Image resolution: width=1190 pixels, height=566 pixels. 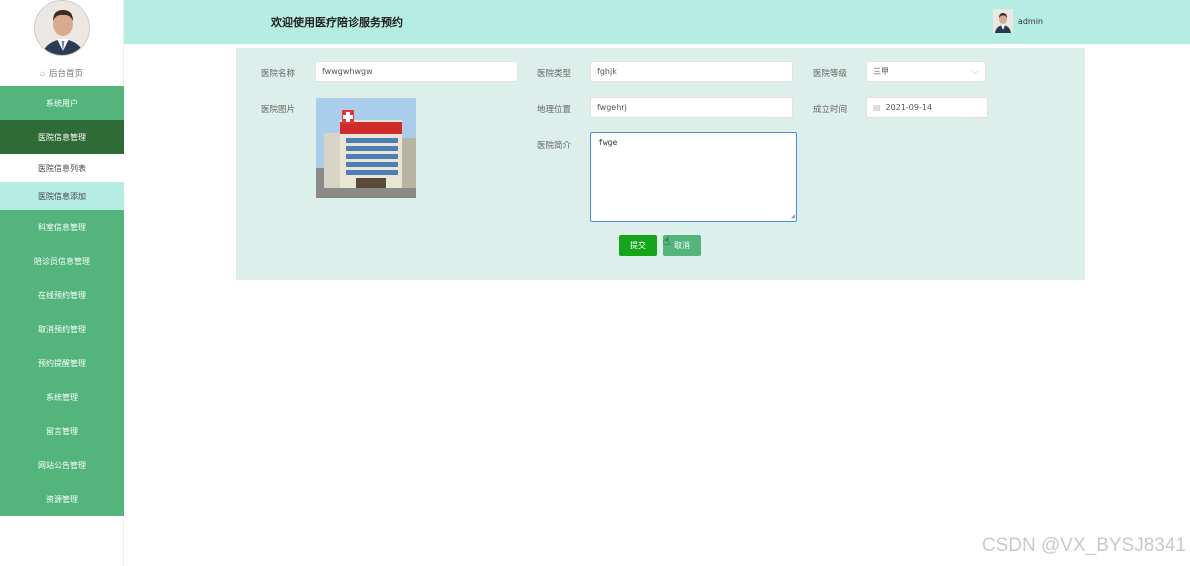 What do you see at coordinates (691, 71) in the screenshot?
I see `hospital-type-input: fghjk` at bounding box center [691, 71].